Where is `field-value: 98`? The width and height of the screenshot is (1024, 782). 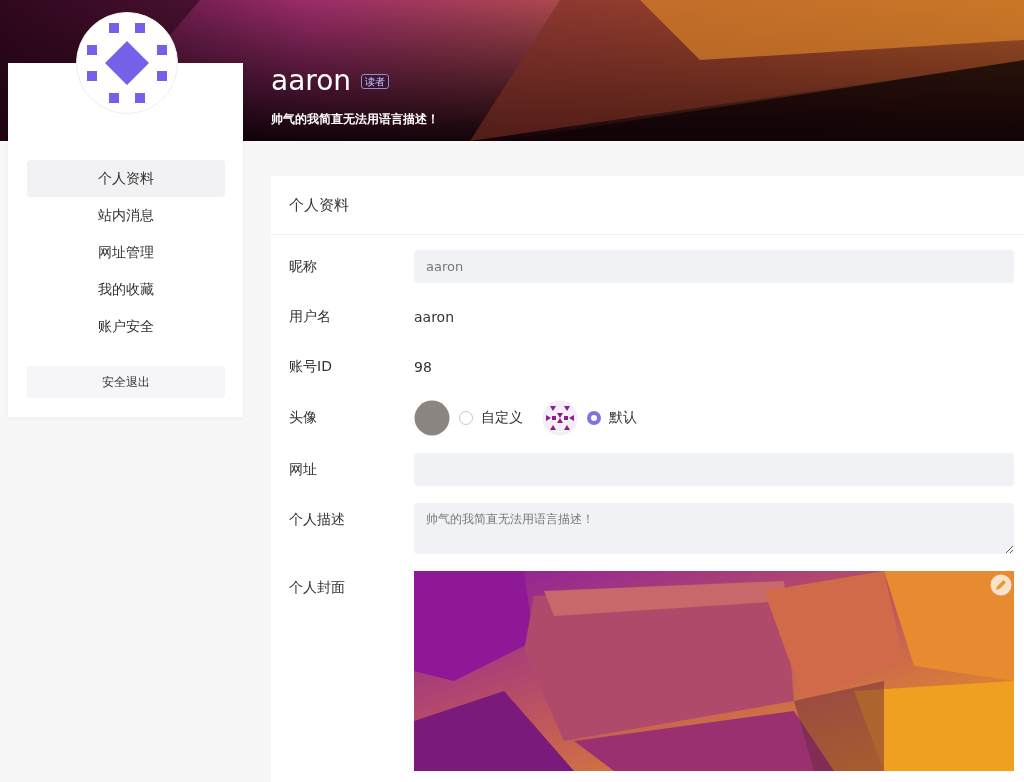
field-value: 98 is located at coordinates (423, 366).